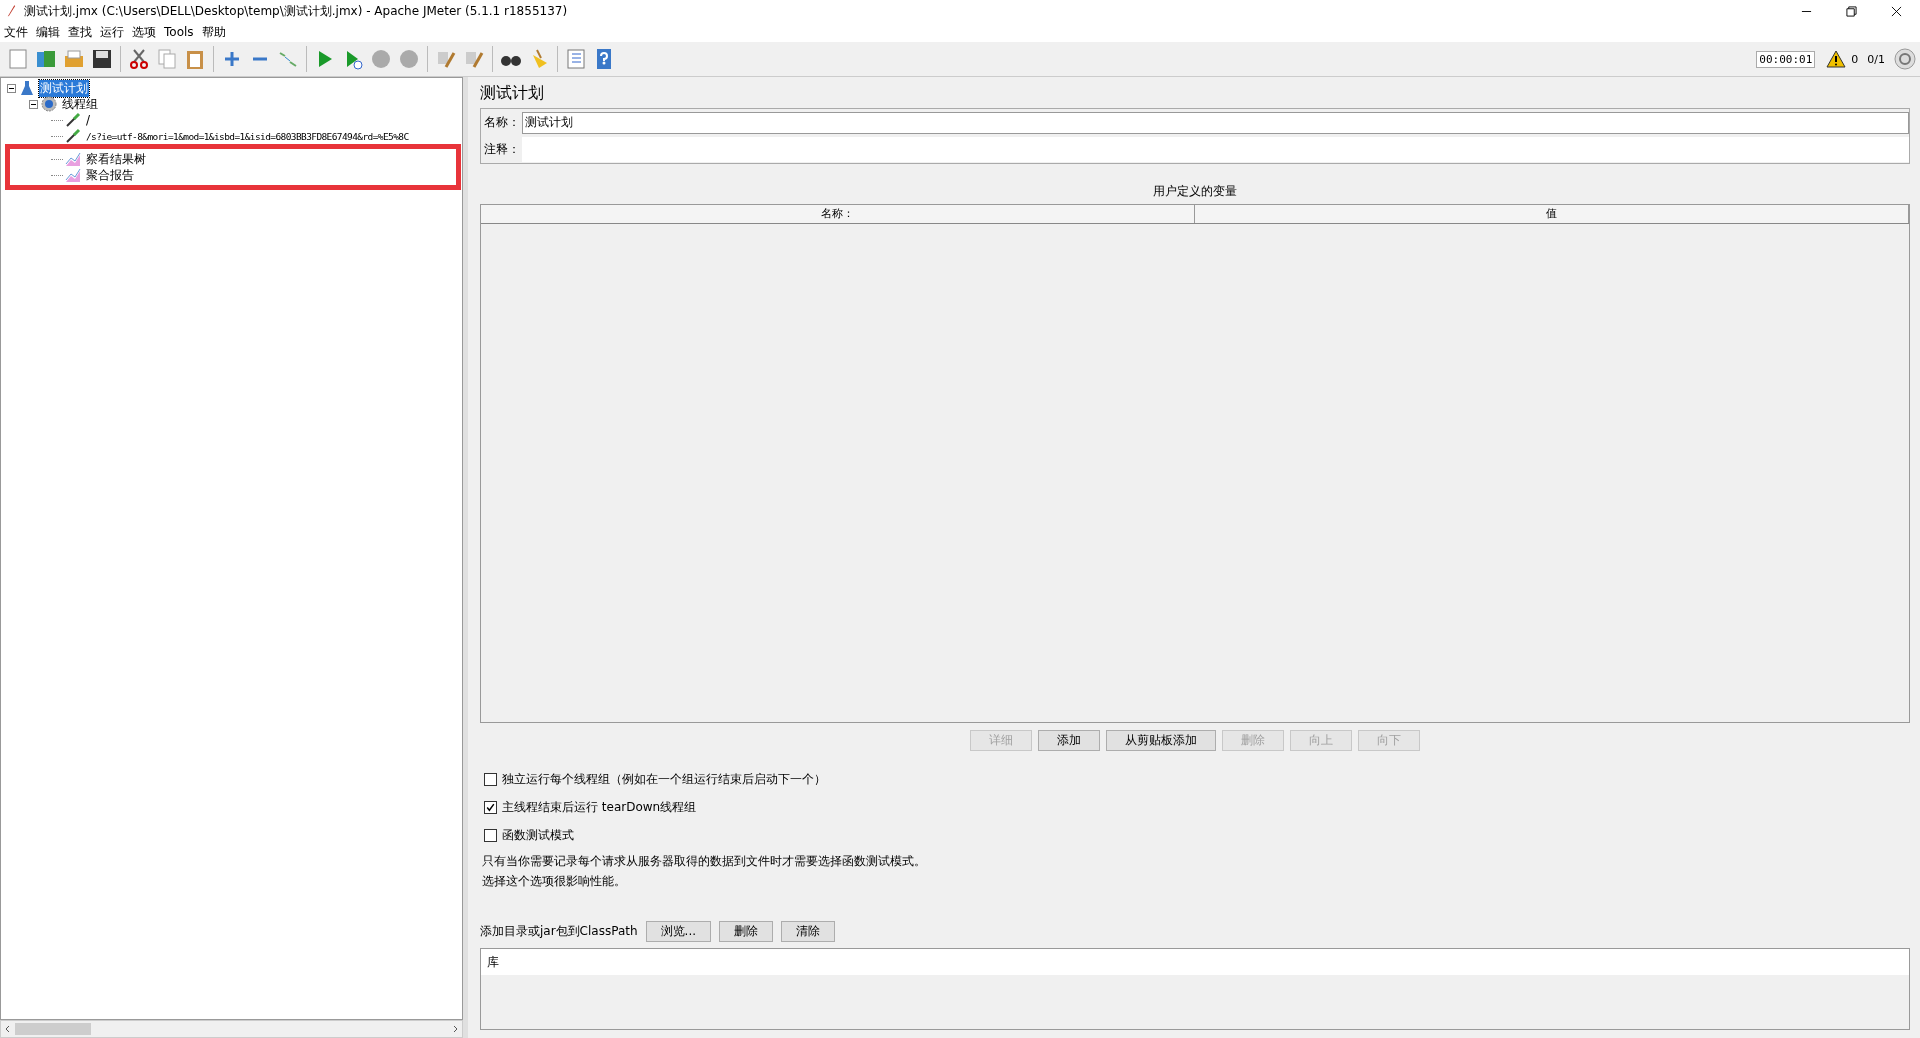  I want to click on field-label: 名称：, so click(502, 122).